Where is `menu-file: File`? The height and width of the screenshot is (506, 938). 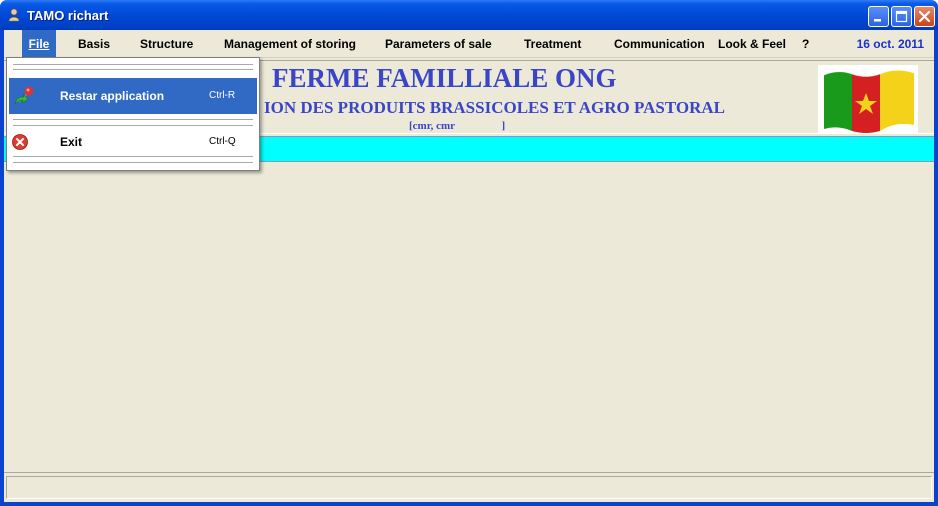 menu-file: File is located at coordinates (39, 44).